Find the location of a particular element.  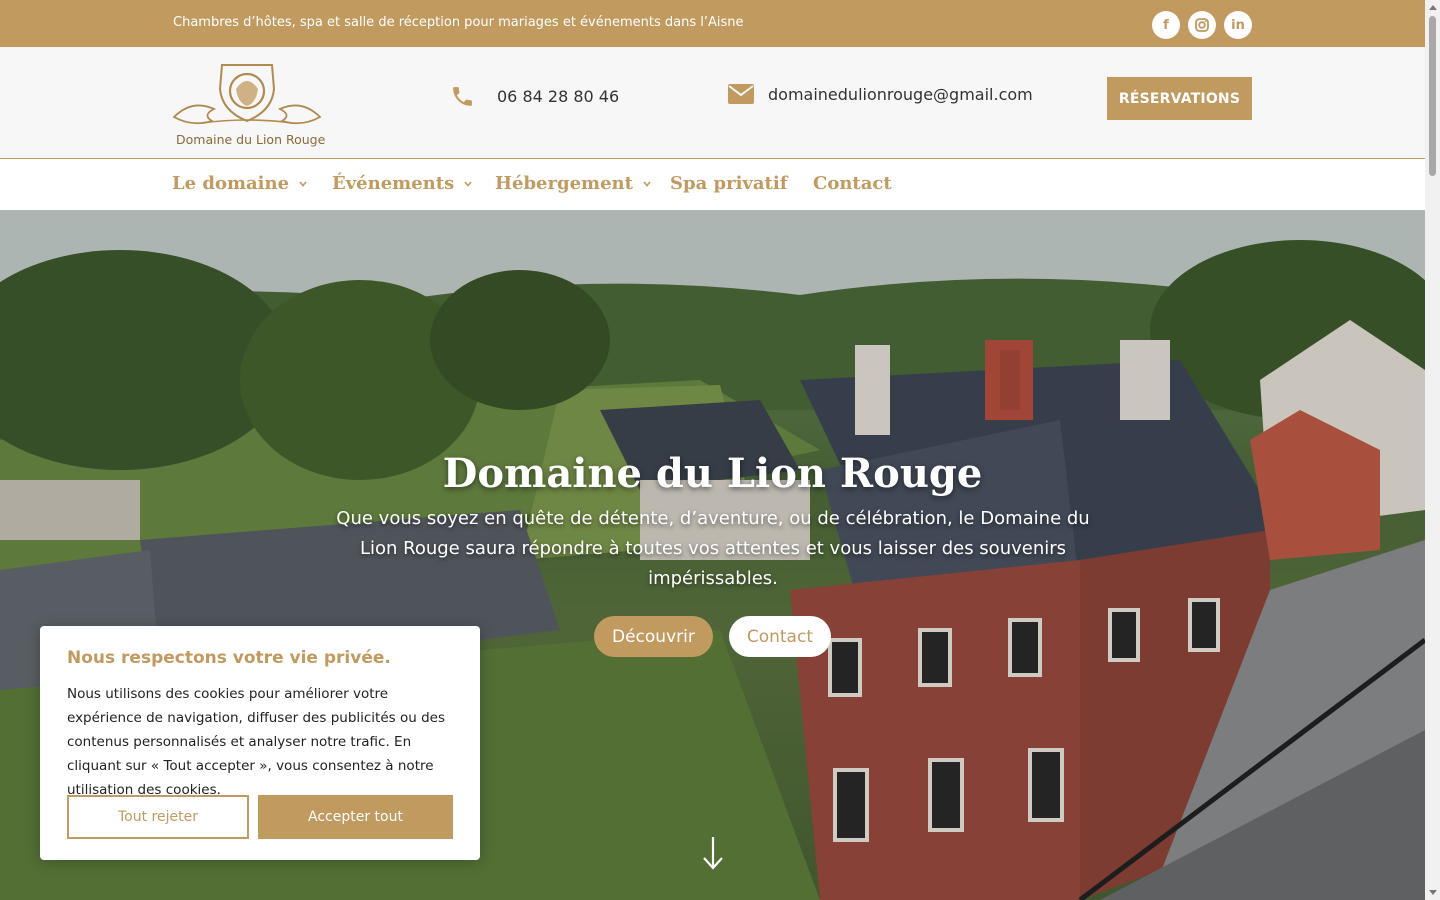

nav-item-evenements: Événements is located at coordinates (402, 183).